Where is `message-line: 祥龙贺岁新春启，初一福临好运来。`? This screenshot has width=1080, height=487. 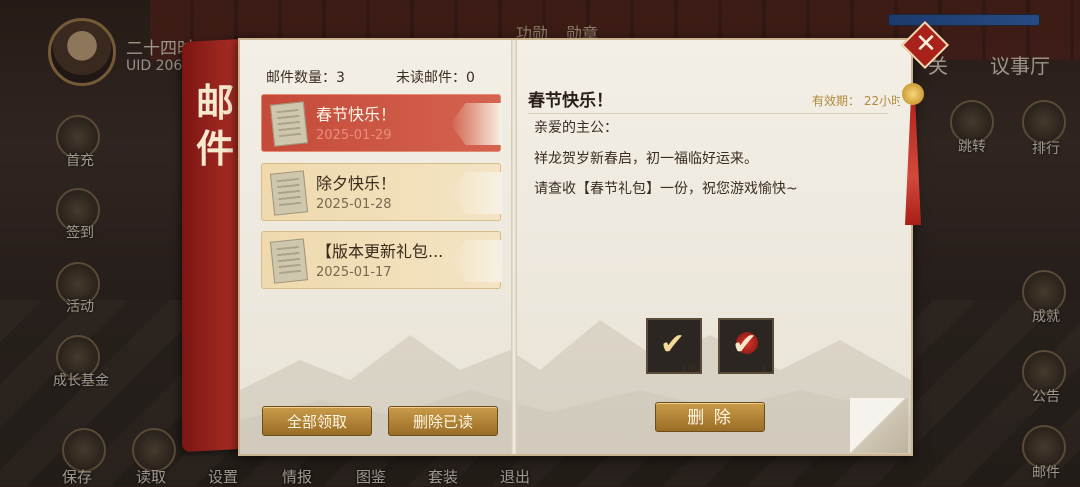 message-line: 祥龙贺岁新春启，初一福临好运来。 is located at coordinates (646, 159).